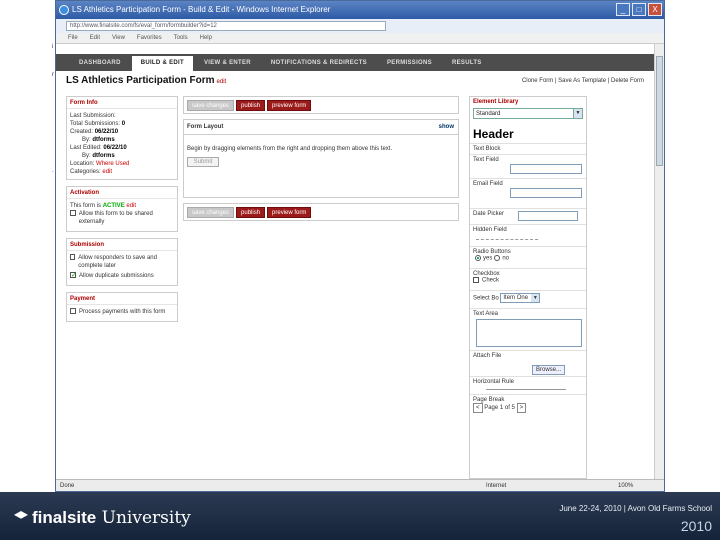  Describe the element at coordinates (516, 298) in the screenshot. I see `select-box-value: Item One` at that location.